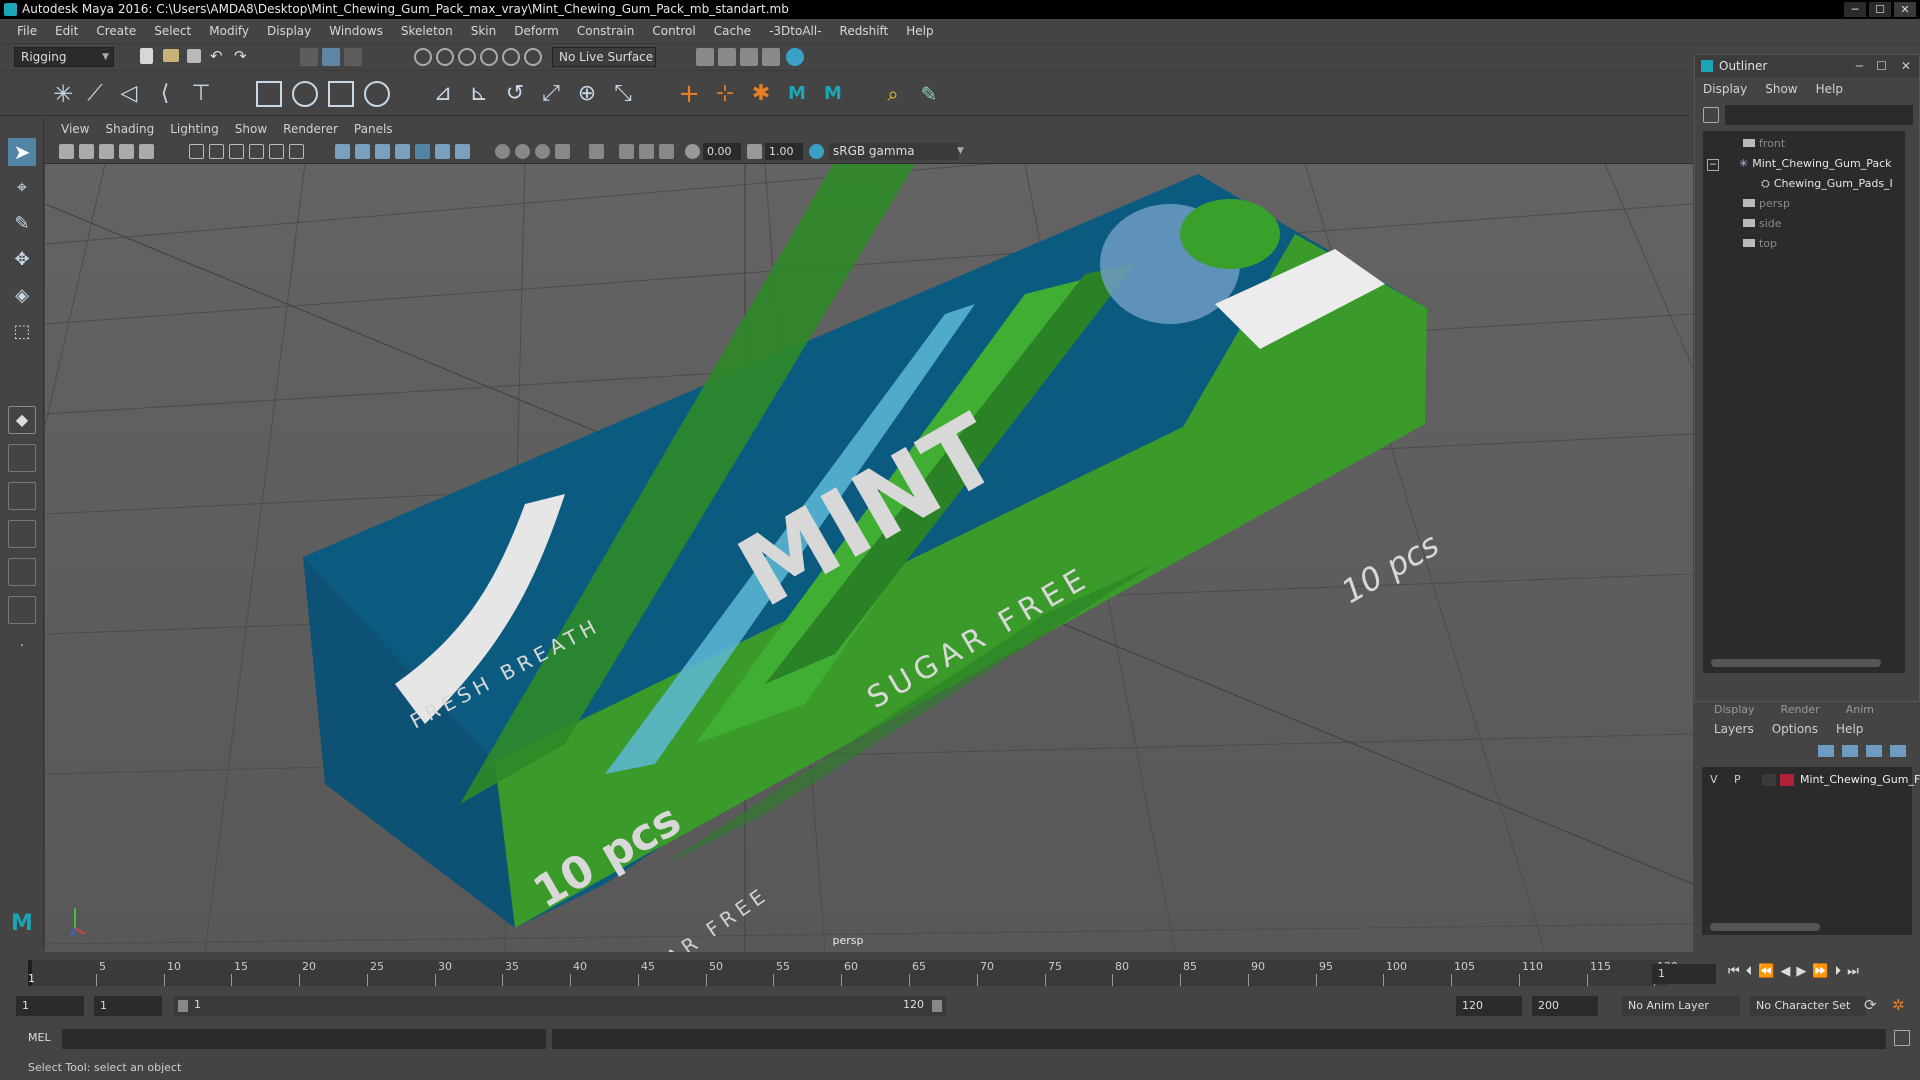 This screenshot has width=1920, height=1080. What do you see at coordinates (536, 31) in the screenshot?
I see `menu-deform: Deform` at bounding box center [536, 31].